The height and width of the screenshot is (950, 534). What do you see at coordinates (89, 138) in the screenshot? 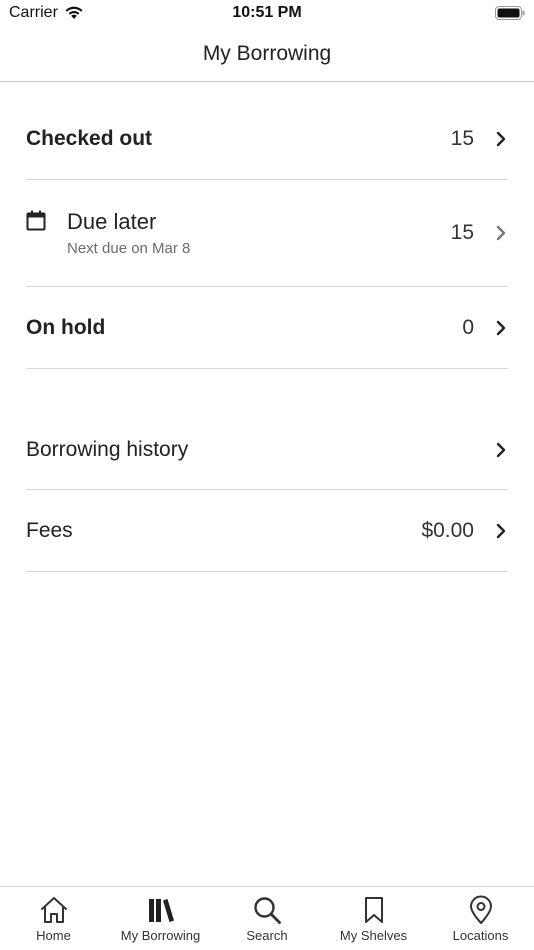
I see `checked-out-label: Checked out` at bounding box center [89, 138].